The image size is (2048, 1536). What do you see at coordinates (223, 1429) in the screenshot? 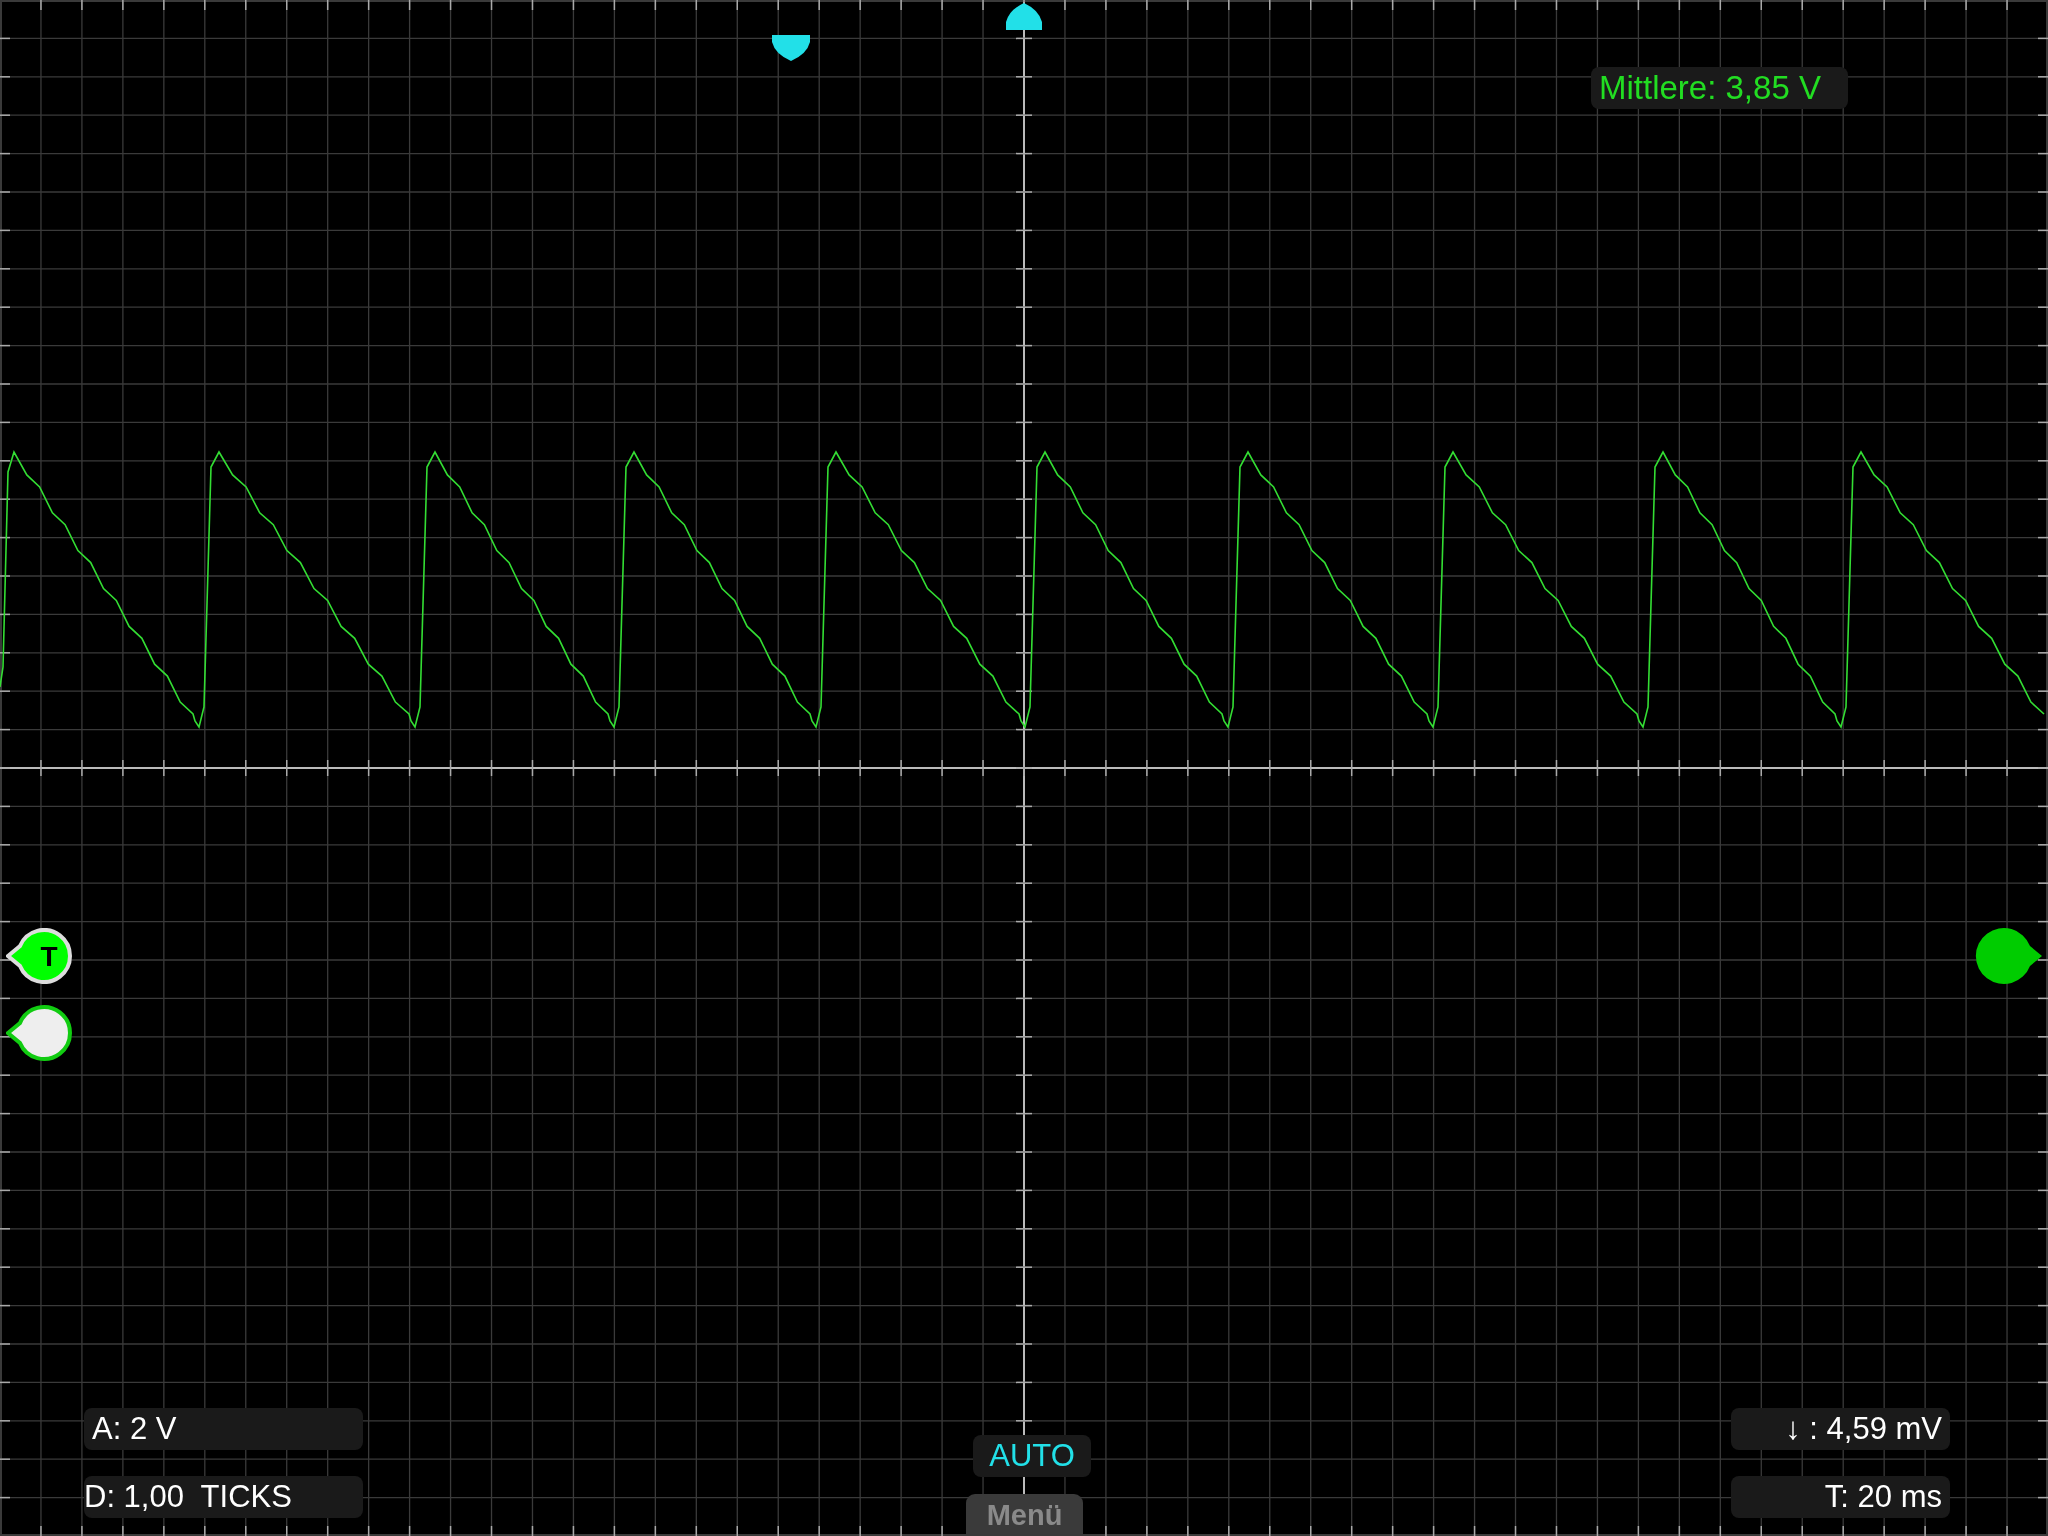
I see `channel-scale-readout: A: 2 V` at bounding box center [223, 1429].